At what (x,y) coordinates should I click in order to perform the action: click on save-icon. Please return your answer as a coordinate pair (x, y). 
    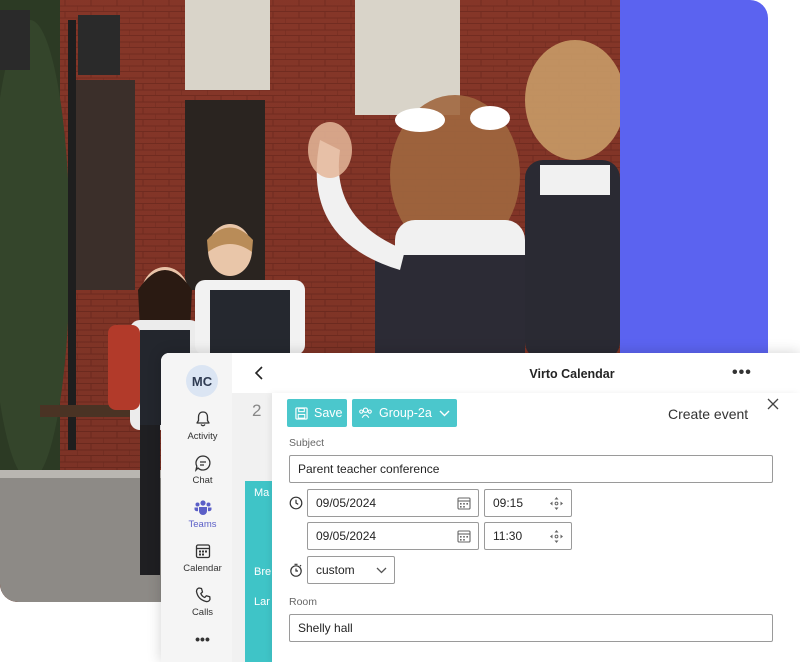
    Looking at the image, I should click on (301, 413).